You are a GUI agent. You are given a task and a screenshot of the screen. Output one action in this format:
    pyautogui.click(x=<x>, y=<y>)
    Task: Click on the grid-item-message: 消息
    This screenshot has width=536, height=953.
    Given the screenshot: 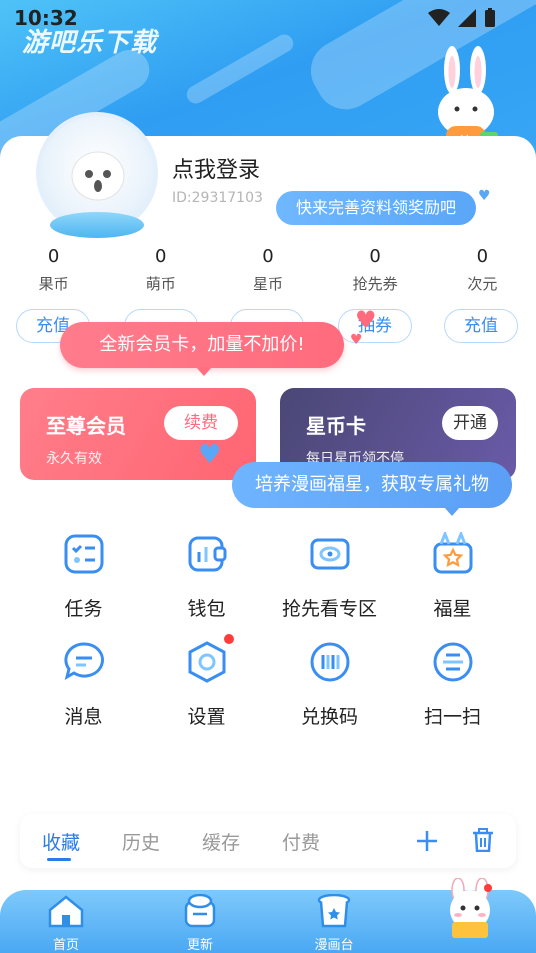 What is the action you would take?
    pyautogui.click(x=83, y=694)
    